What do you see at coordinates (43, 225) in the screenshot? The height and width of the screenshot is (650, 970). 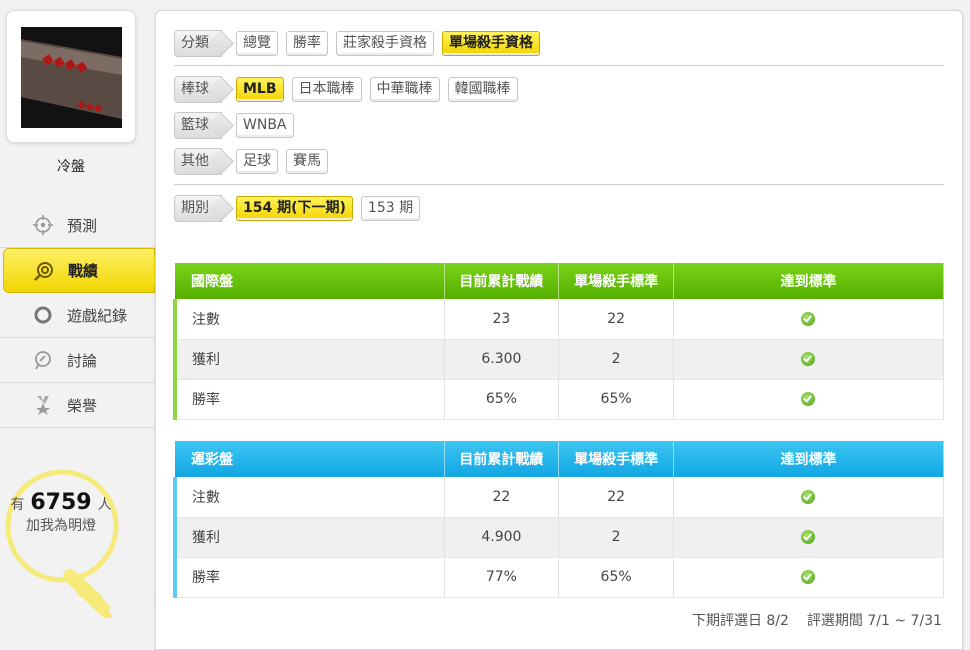 I see `target-icon` at bounding box center [43, 225].